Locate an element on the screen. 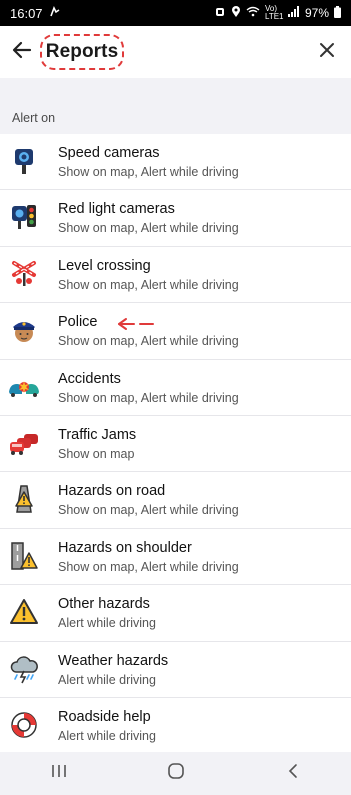 The image size is (351, 795). section-header is located at coordinates (175, 106).